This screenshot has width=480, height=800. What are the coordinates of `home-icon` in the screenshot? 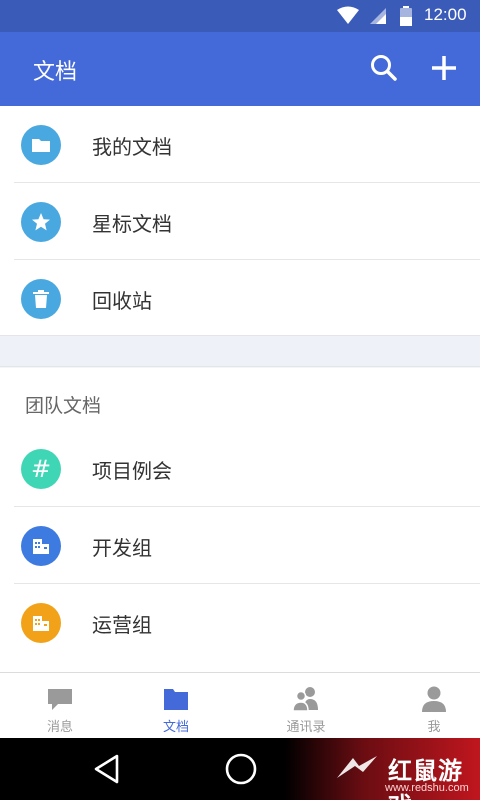 It's located at (241, 769).